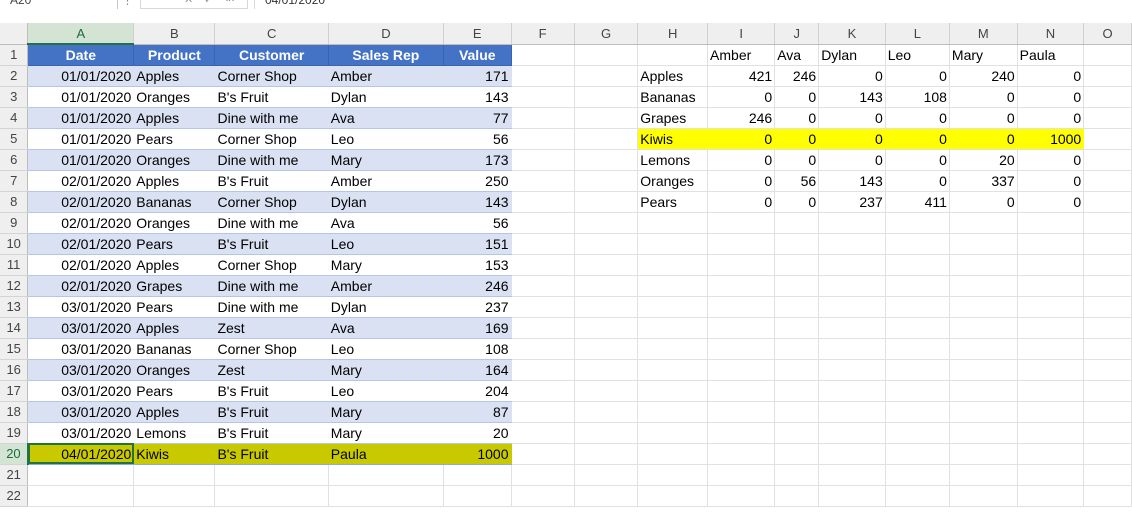 Image resolution: width=1132 pixels, height=520 pixels. I want to click on column-header-d: D, so click(386, 34).